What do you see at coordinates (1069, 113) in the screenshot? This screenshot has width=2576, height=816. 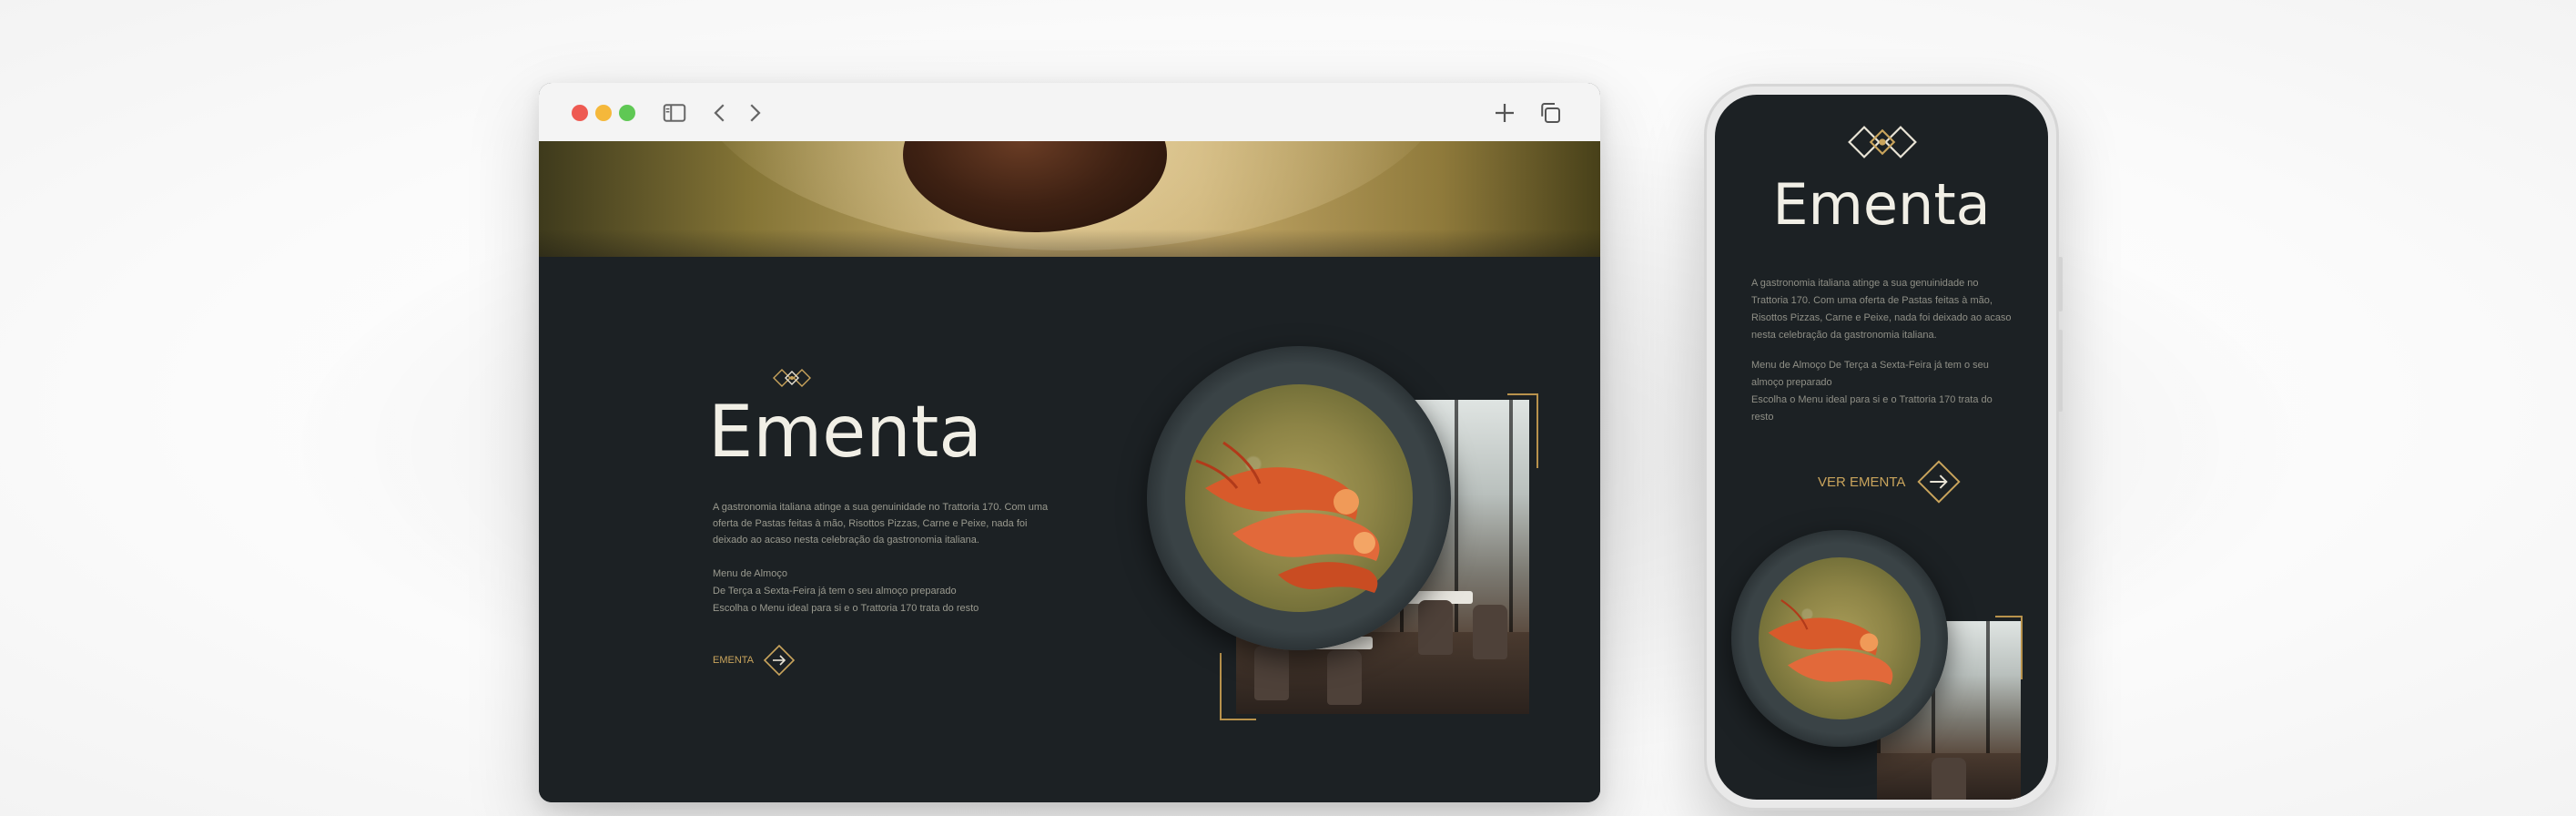 I see `browser-toolbar` at bounding box center [1069, 113].